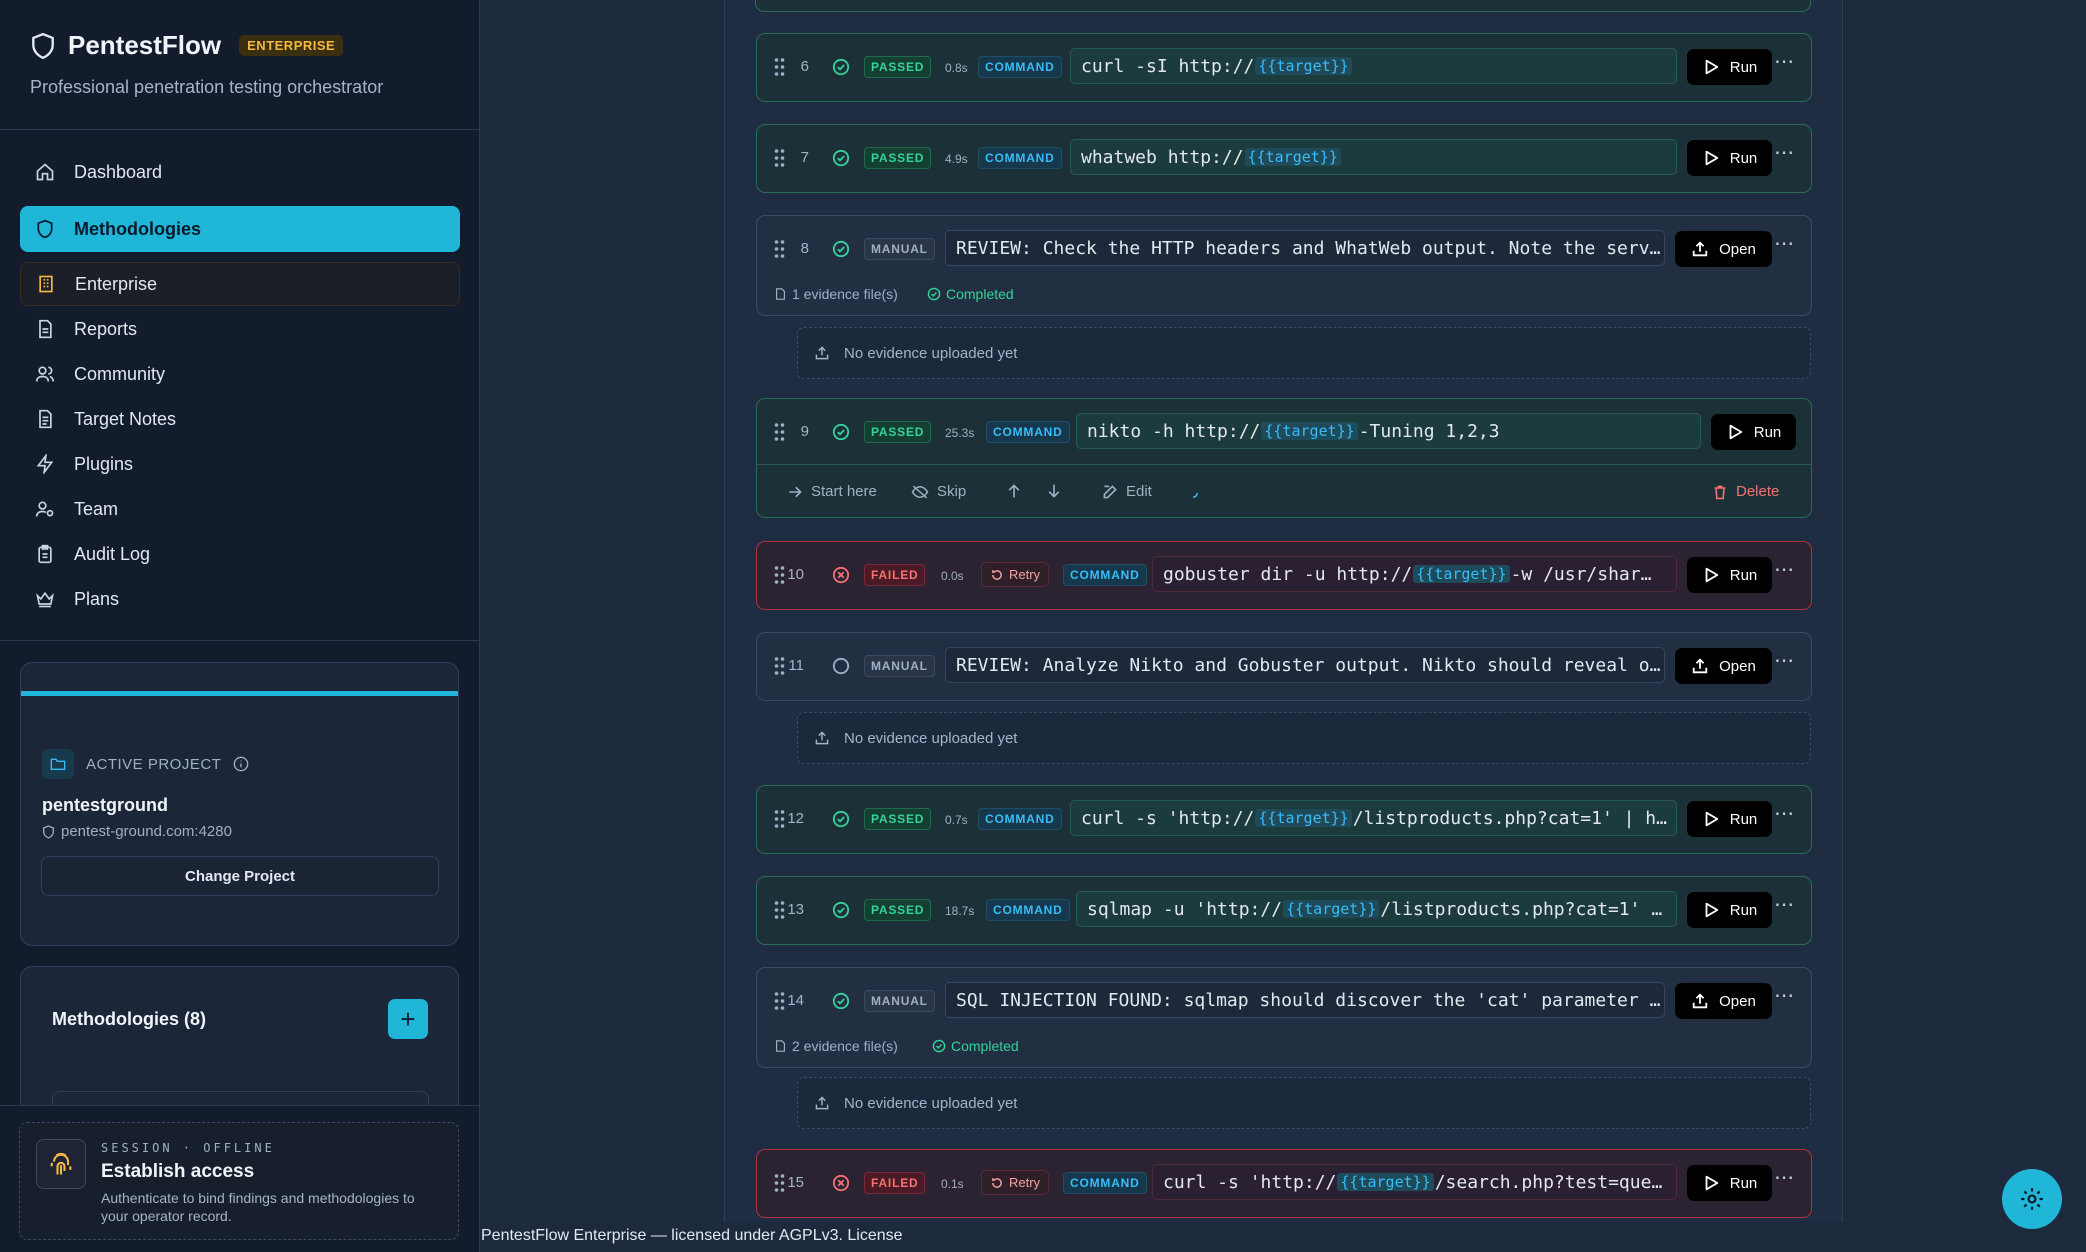  What do you see at coordinates (240, 554) in the screenshot?
I see `sidebar-item-audit-log: Audit Log` at bounding box center [240, 554].